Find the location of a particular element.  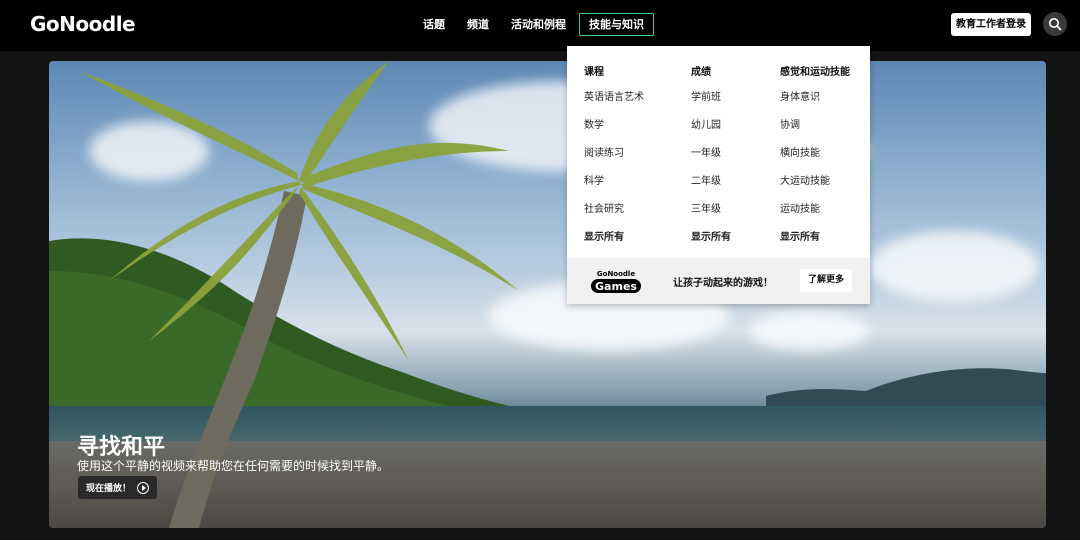

nav-channels: 频道 is located at coordinates (478, 24).